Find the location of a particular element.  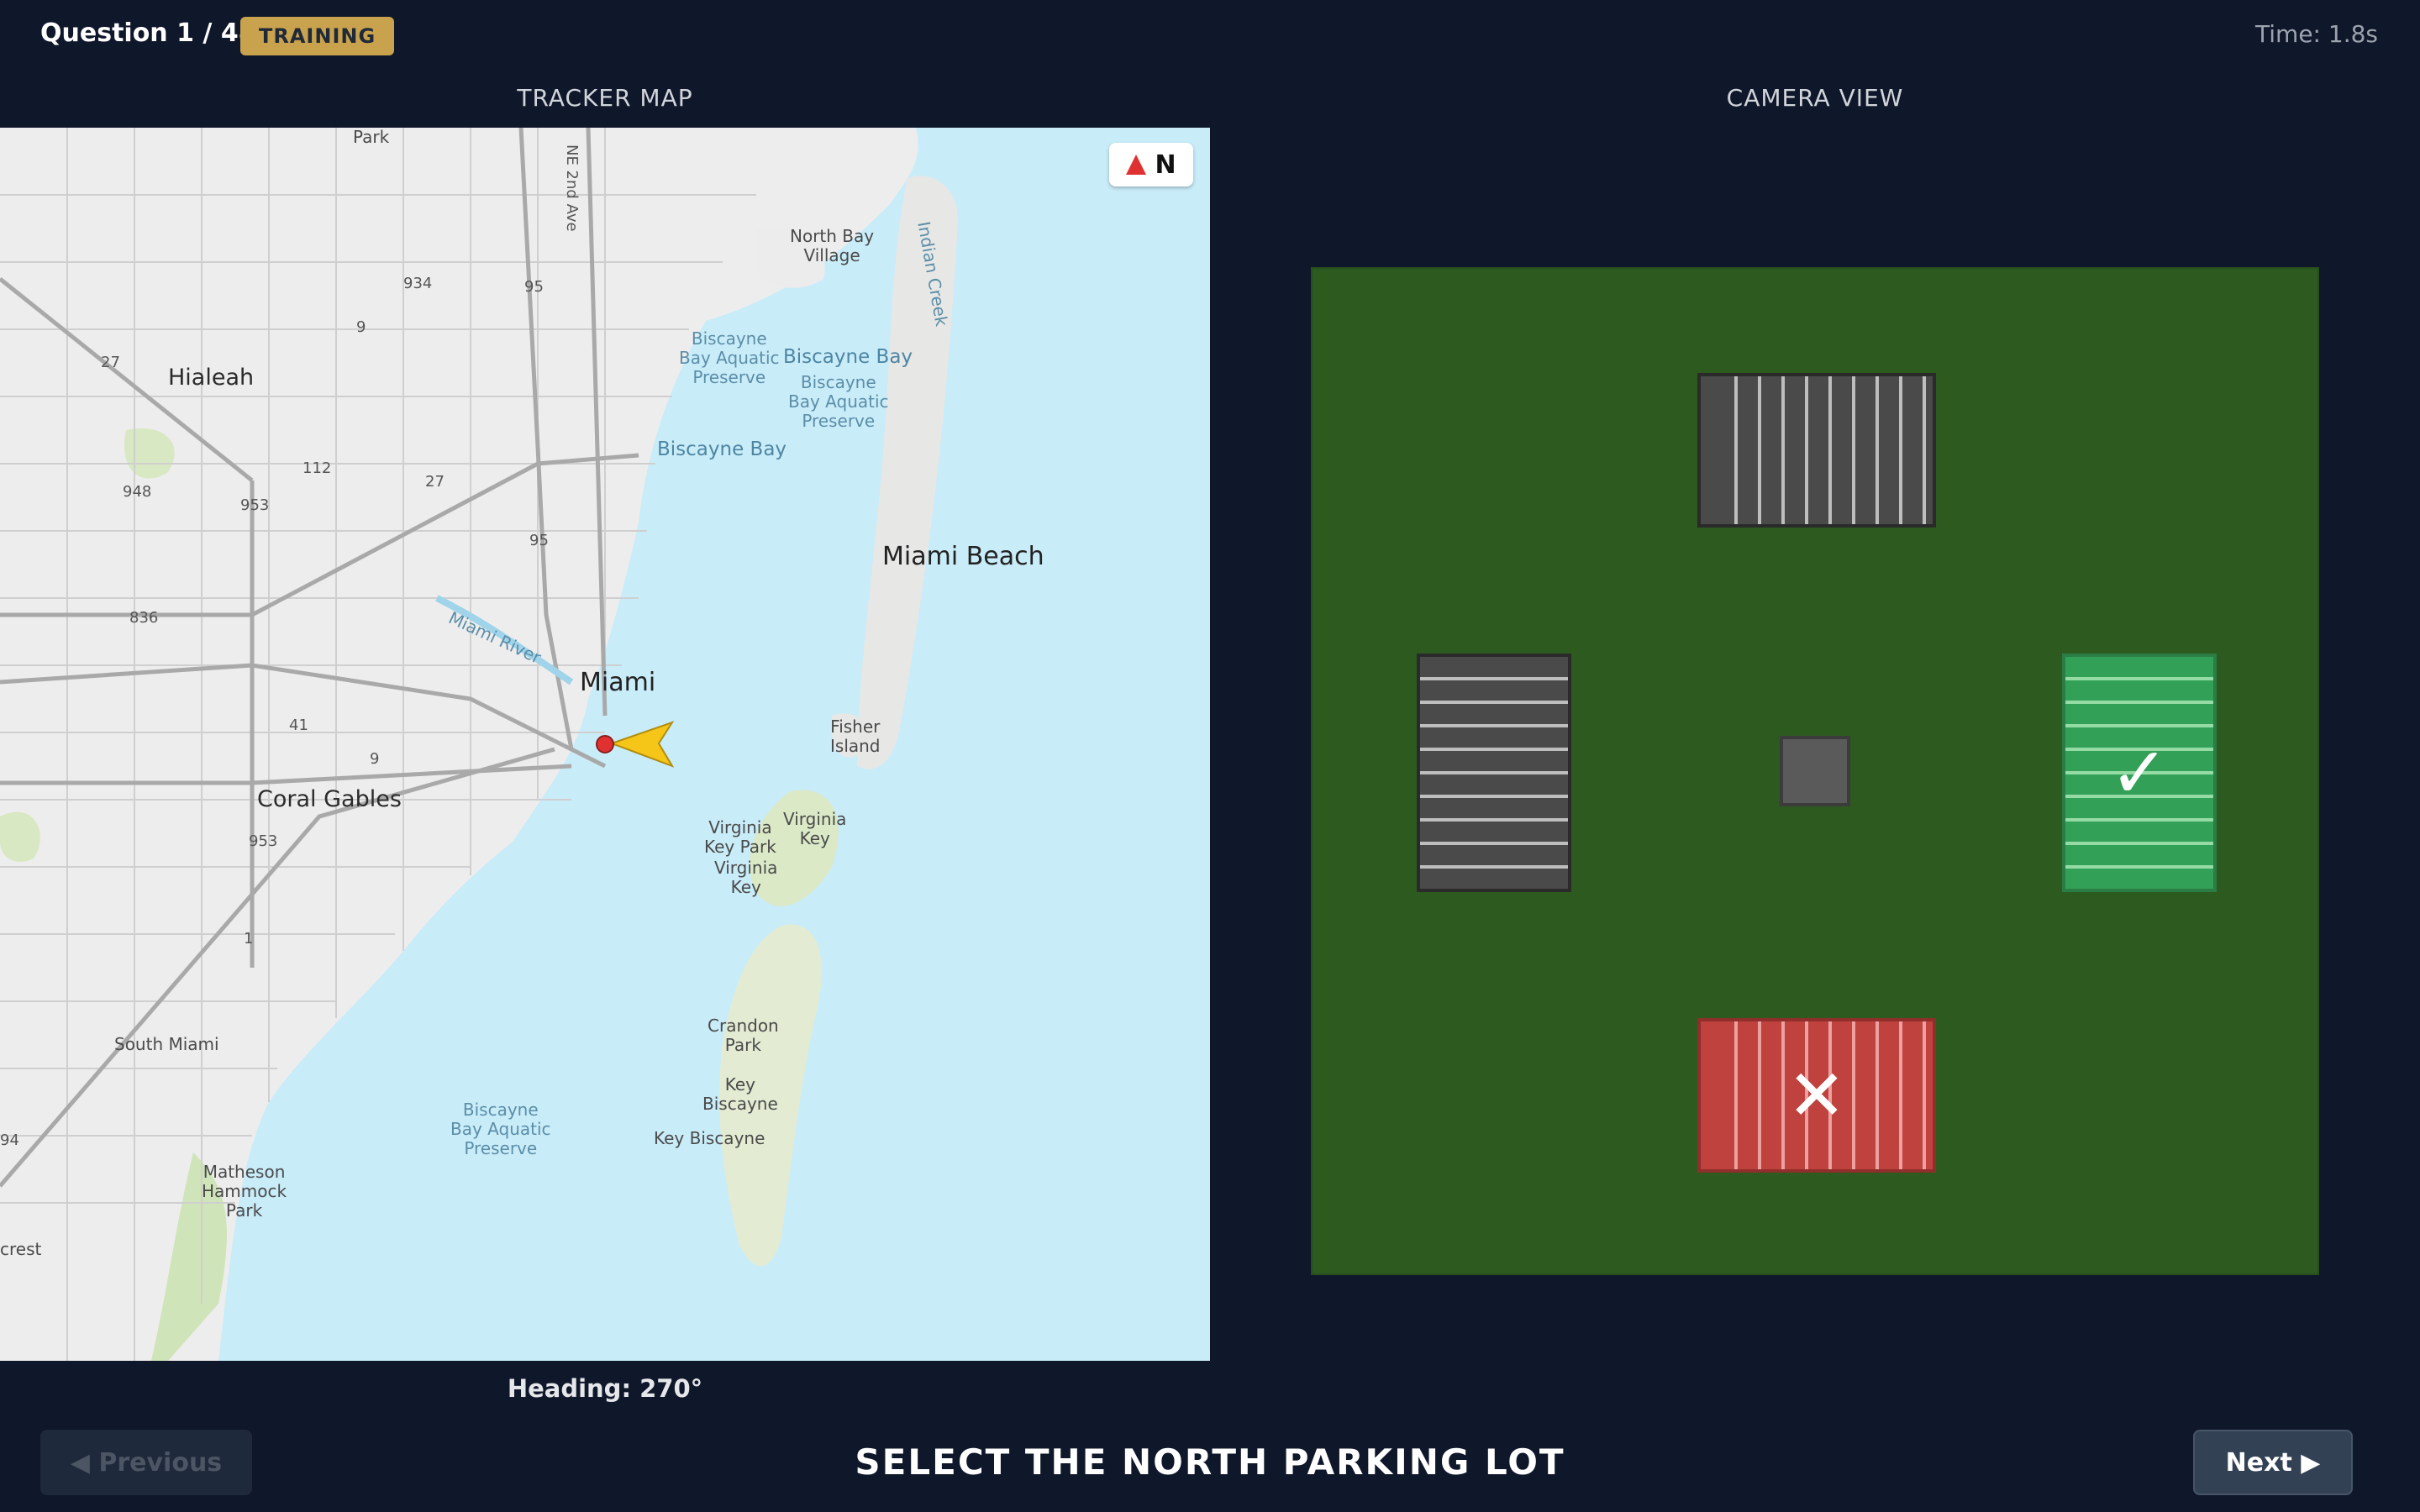

map-label-crest: crest is located at coordinates (21, 1249).